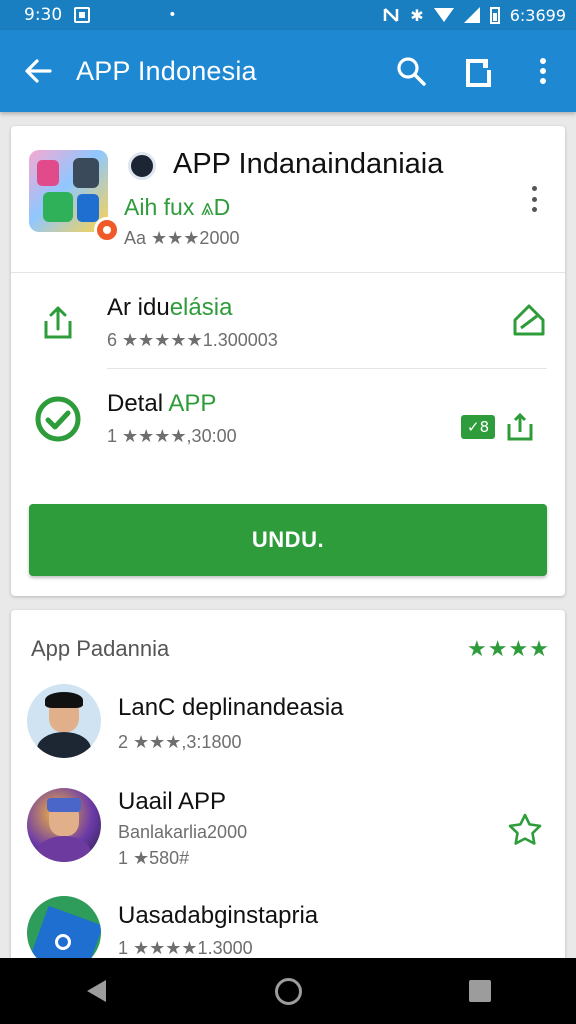 This screenshot has width=576, height=1024. What do you see at coordinates (142, 166) in the screenshot?
I see `developer-logo-icon` at bounding box center [142, 166].